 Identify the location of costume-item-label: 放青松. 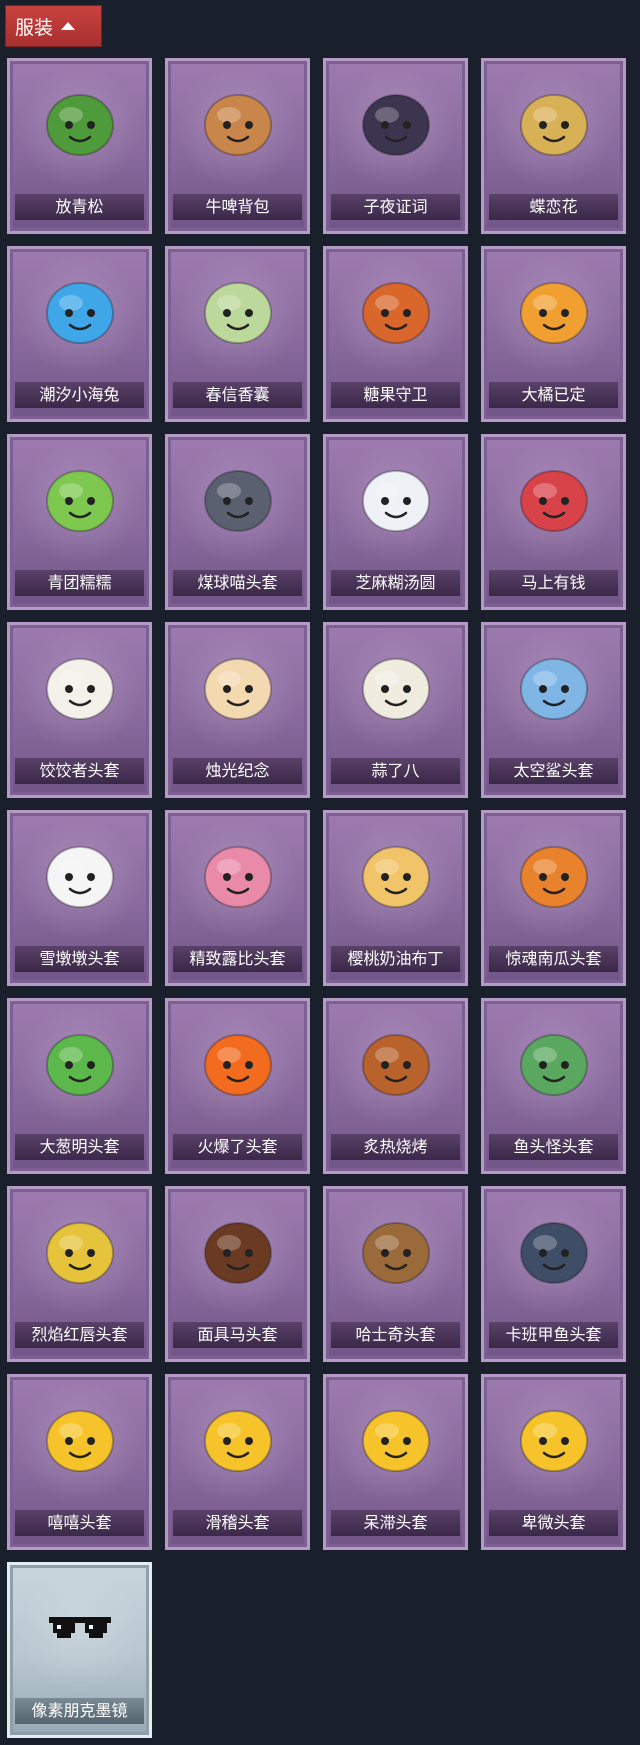
(79, 207).